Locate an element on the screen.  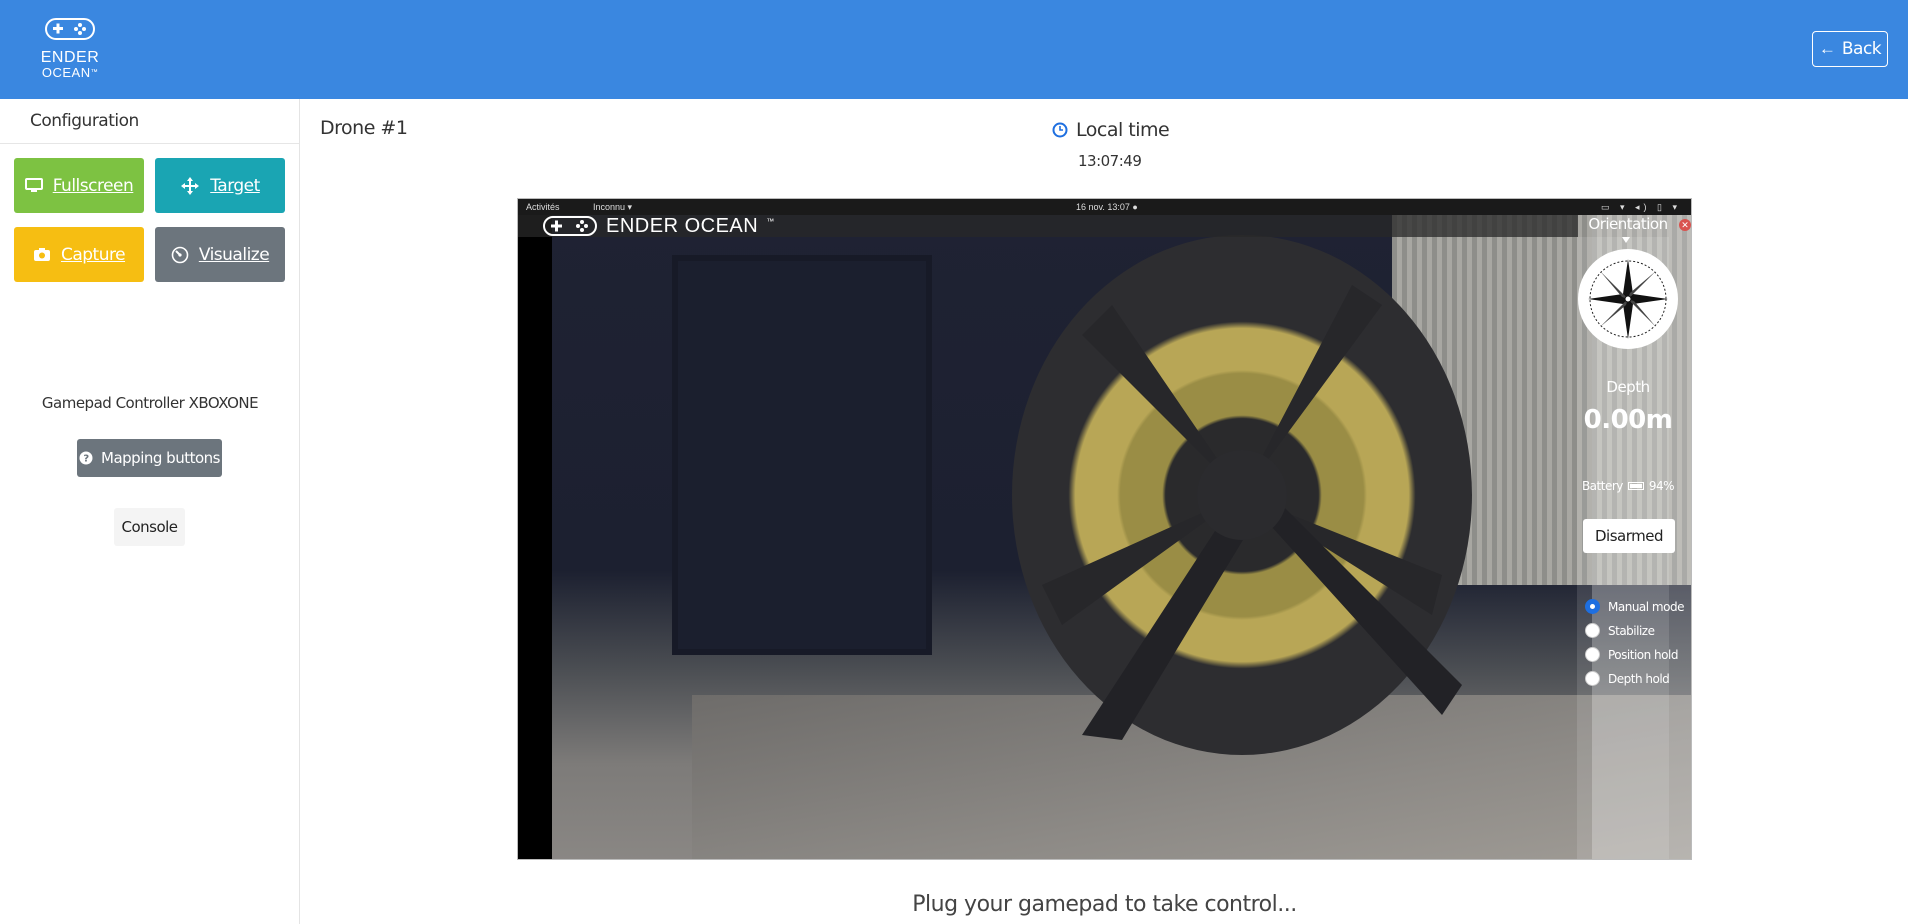
os-app-menu: Inconnu ▾ is located at coordinates (613, 207).